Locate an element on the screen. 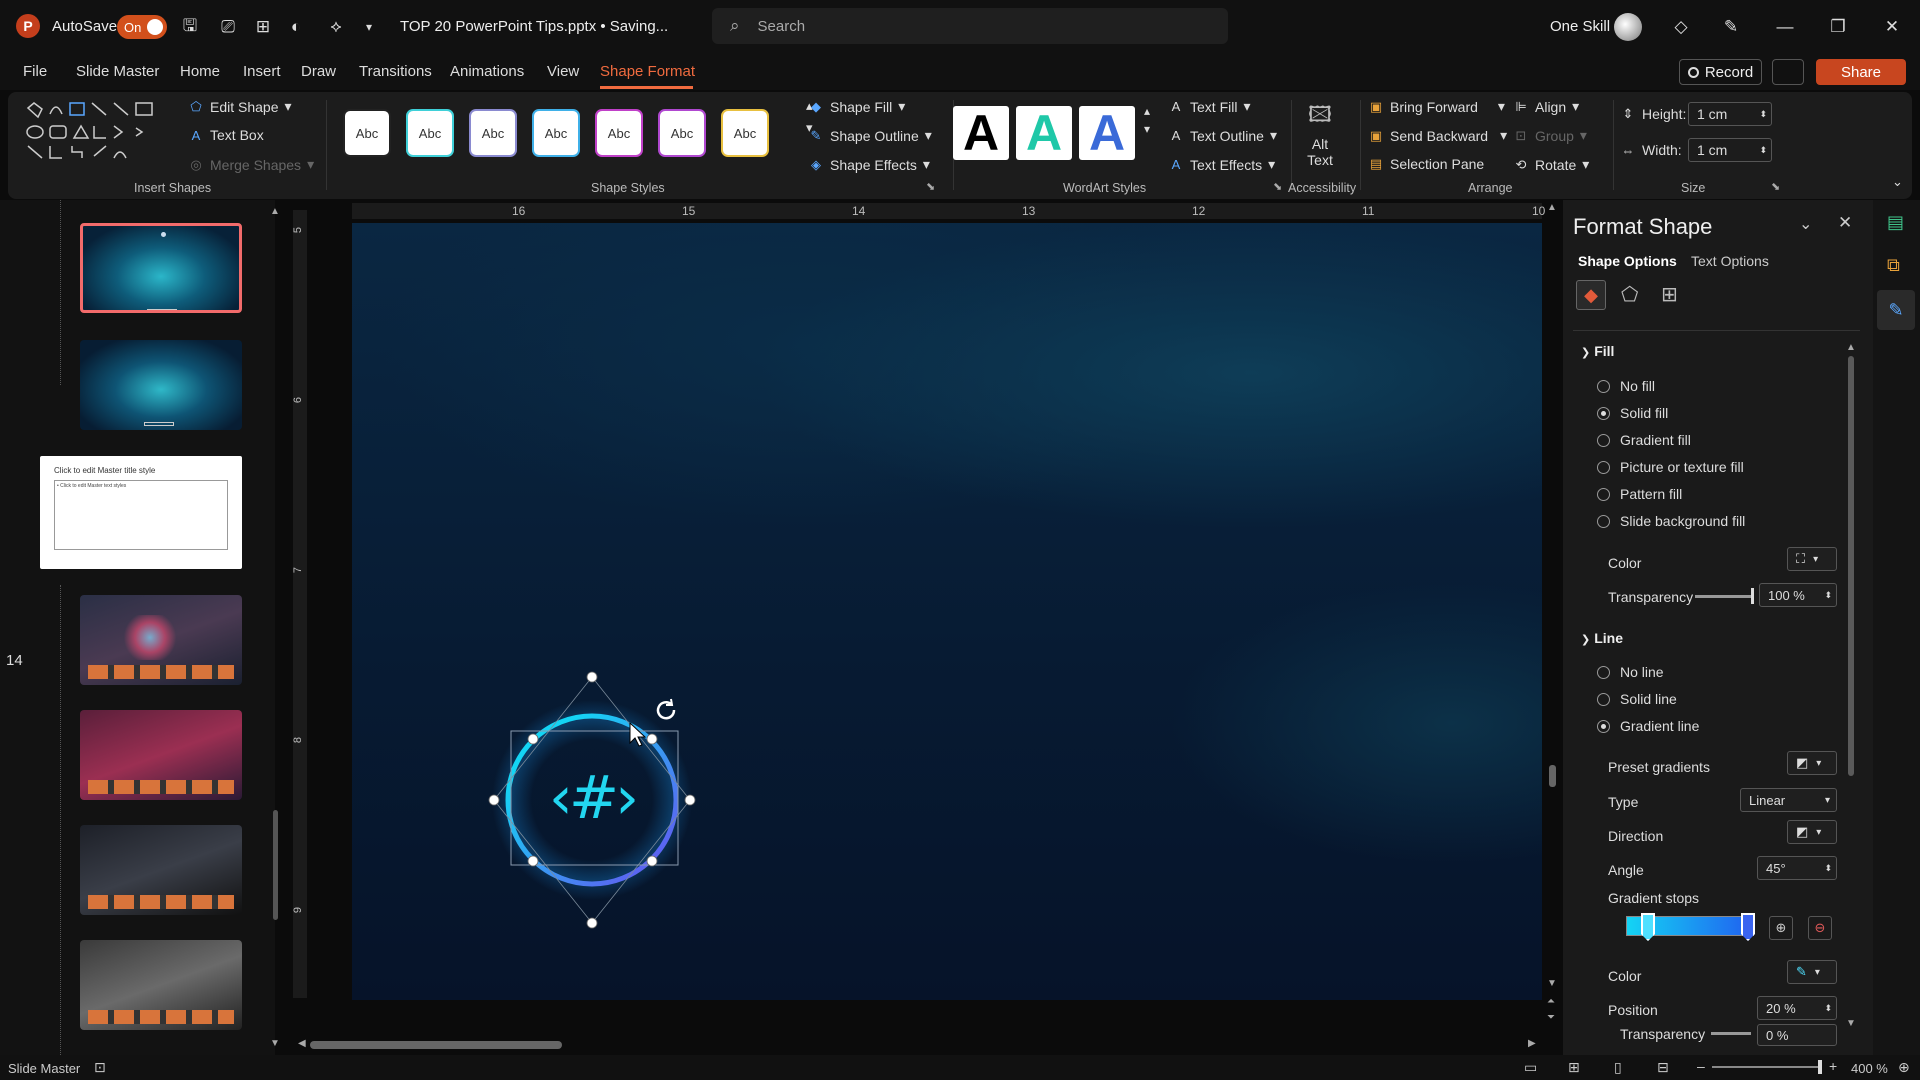  canvas-horizontal-scrollbar: ◀ ▶ is located at coordinates (918, 1044).